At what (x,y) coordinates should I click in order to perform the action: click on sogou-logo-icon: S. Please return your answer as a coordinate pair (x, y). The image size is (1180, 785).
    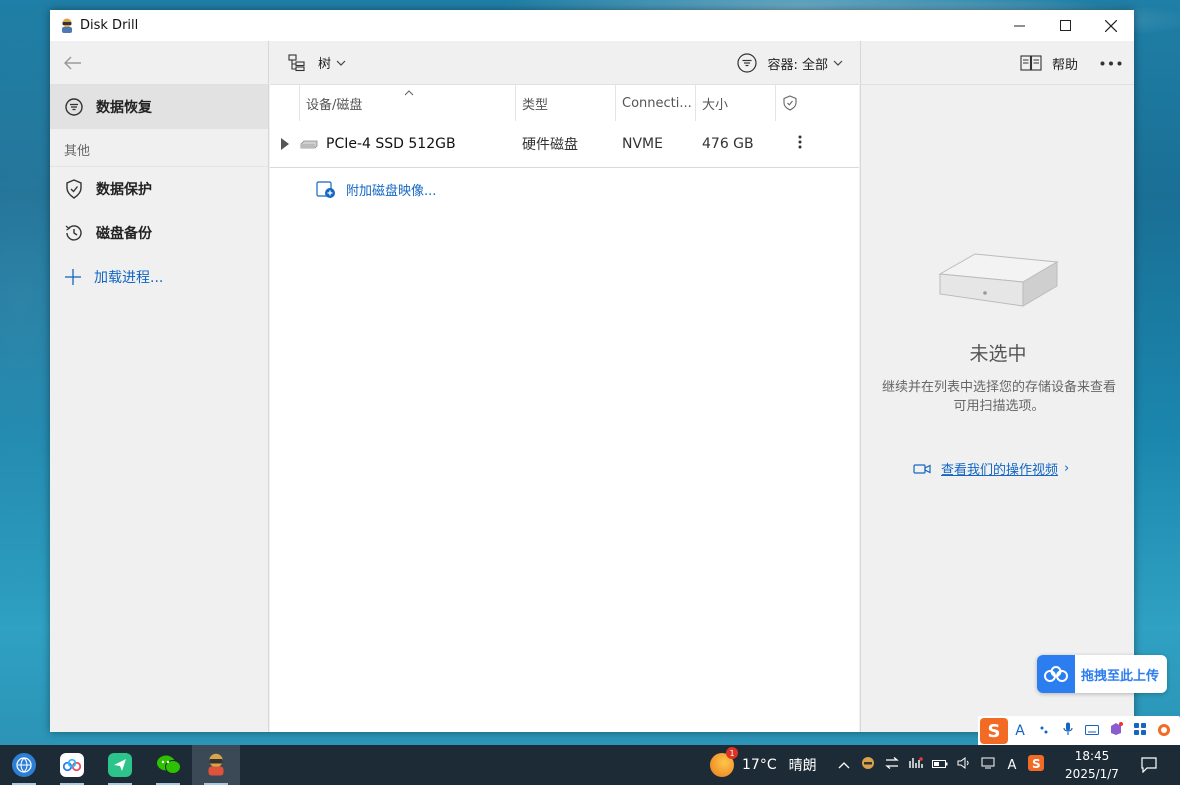
    Looking at the image, I should click on (994, 731).